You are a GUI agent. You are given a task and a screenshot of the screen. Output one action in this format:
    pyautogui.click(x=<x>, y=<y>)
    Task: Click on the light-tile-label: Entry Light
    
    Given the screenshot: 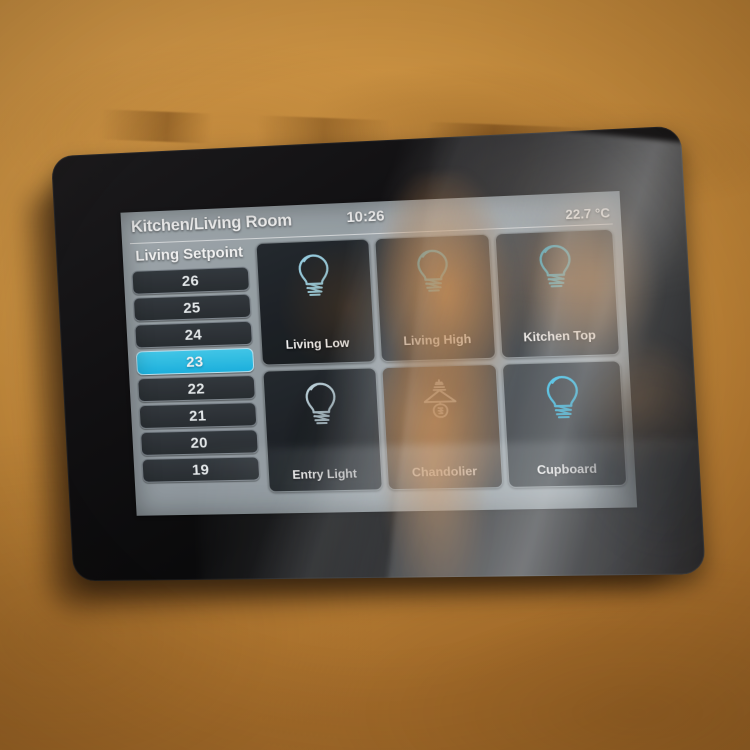 What is the action you would take?
    pyautogui.click(x=325, y=474)
    